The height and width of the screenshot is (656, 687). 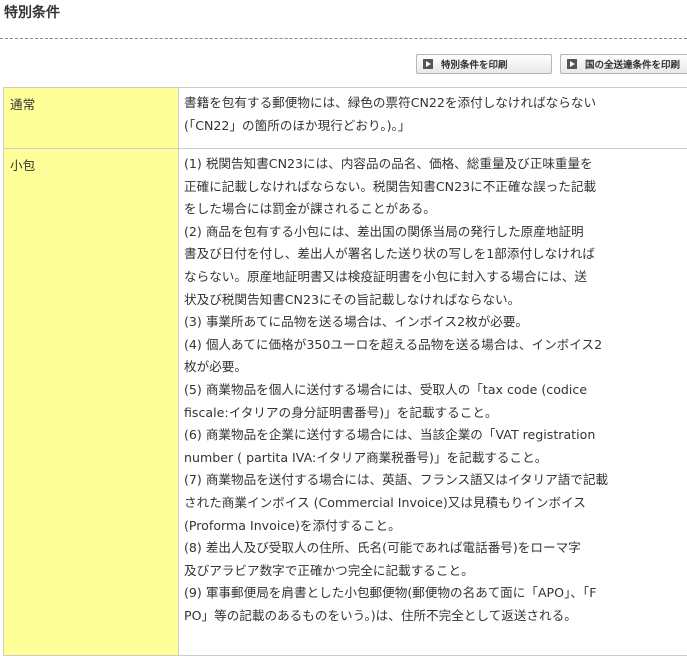 What do you see at coordinates (632, 64) in the screenshot?
I see `print-all-conditions-label: 国の全送達条件を印刷` at bounding box center [632, 64].